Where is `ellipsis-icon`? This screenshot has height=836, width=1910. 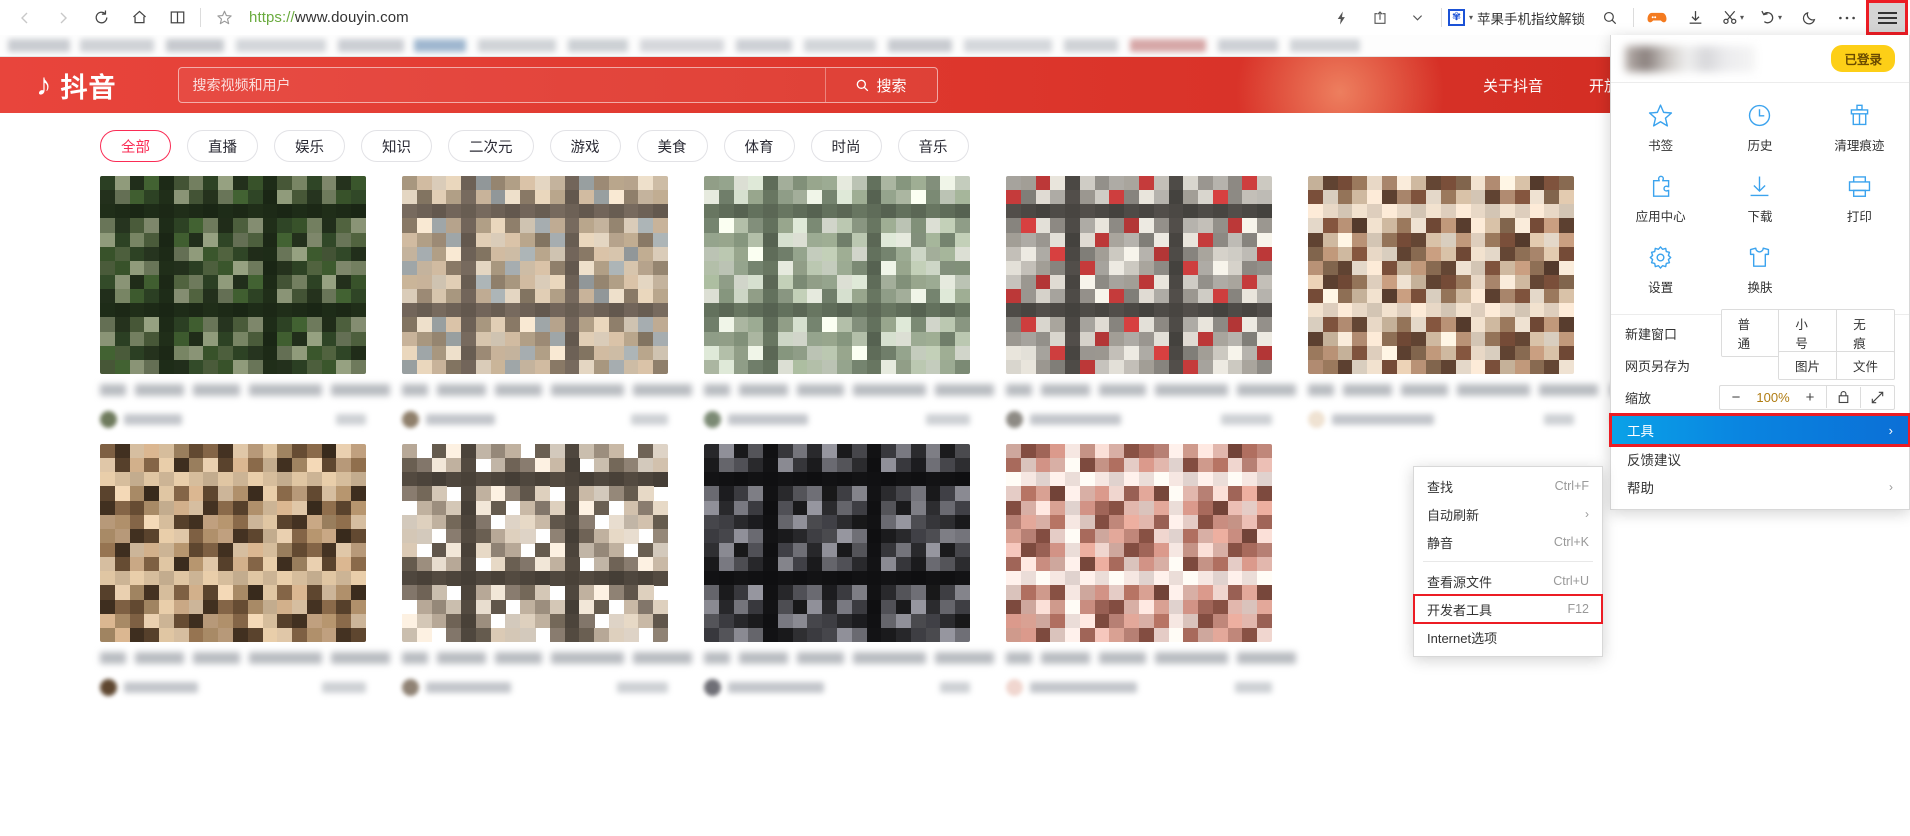 ellipsis-icon is located at coordinates (1847, 18).